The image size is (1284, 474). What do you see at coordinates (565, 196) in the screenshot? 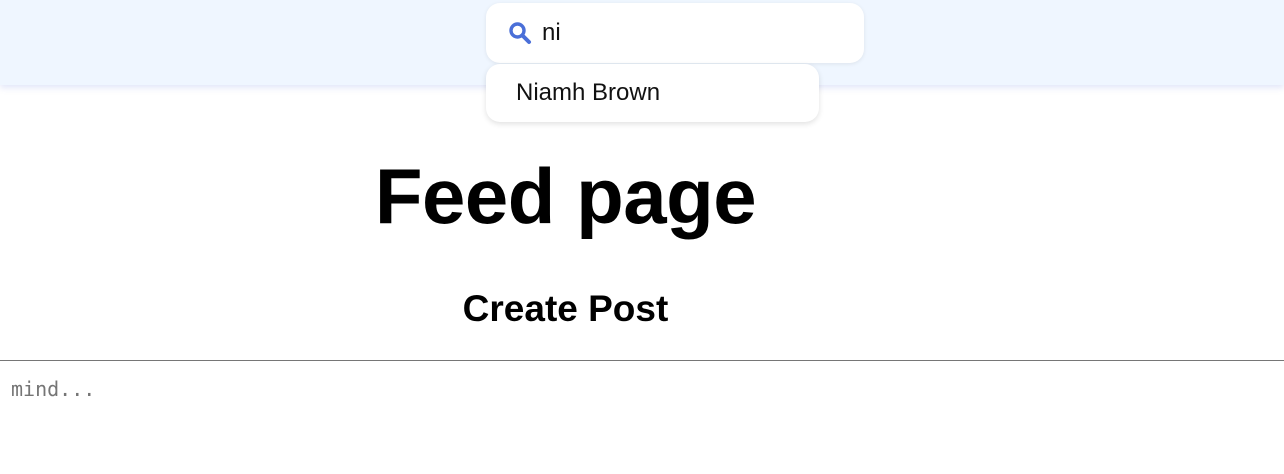
I see `page-title: Feed page` at bounding box center [565, 196].